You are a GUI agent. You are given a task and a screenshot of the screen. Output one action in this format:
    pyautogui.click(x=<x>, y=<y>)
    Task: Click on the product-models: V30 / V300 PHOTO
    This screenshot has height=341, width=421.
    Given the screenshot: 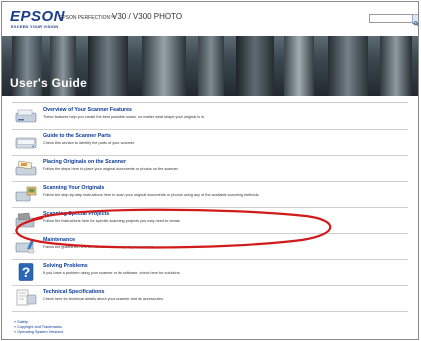 What is the action you would take?
    pyautogui.click(x=147, y=16)
    